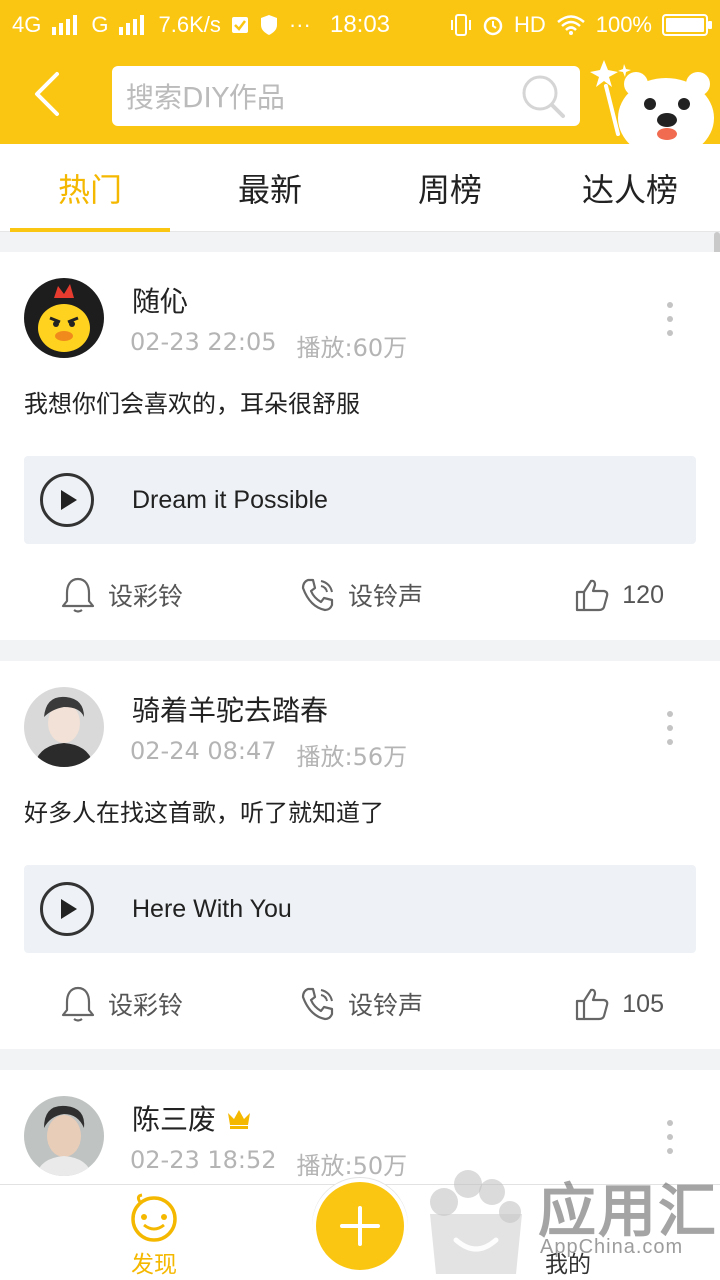 The height and width of the screenshot is (1280, 720). I want to click on chevron-left-icon, so click(47, 94).